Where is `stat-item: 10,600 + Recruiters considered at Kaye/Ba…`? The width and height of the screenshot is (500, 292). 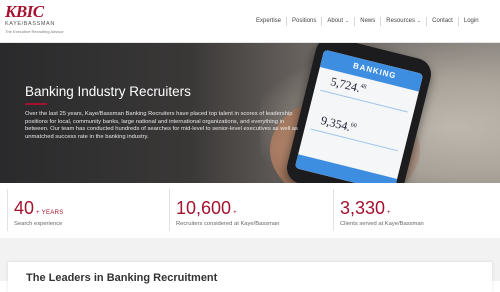
stat-item: 10,600 + Recruiters considered at Kaye/Ba… is located at coordinates (251, 210).